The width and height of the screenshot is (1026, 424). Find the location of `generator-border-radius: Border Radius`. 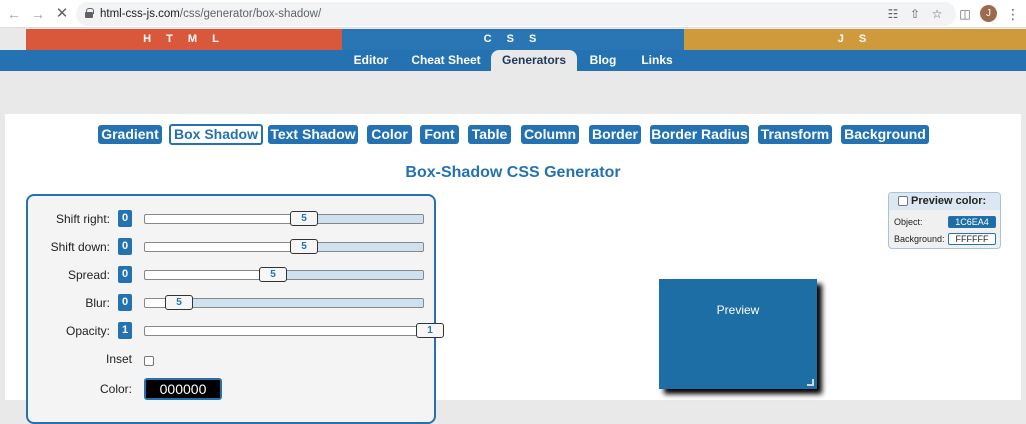

generator-border-radius: Border Radius is located at coordinates (699, 134).